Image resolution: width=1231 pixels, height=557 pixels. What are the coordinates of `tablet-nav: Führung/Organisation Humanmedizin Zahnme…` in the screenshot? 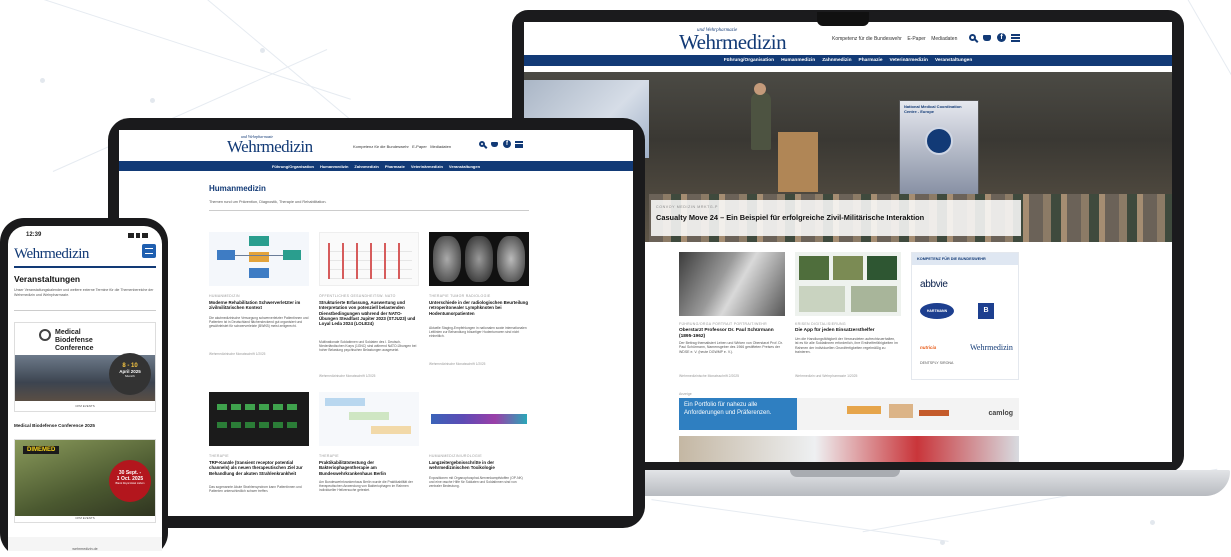 It's located at (376, 166).